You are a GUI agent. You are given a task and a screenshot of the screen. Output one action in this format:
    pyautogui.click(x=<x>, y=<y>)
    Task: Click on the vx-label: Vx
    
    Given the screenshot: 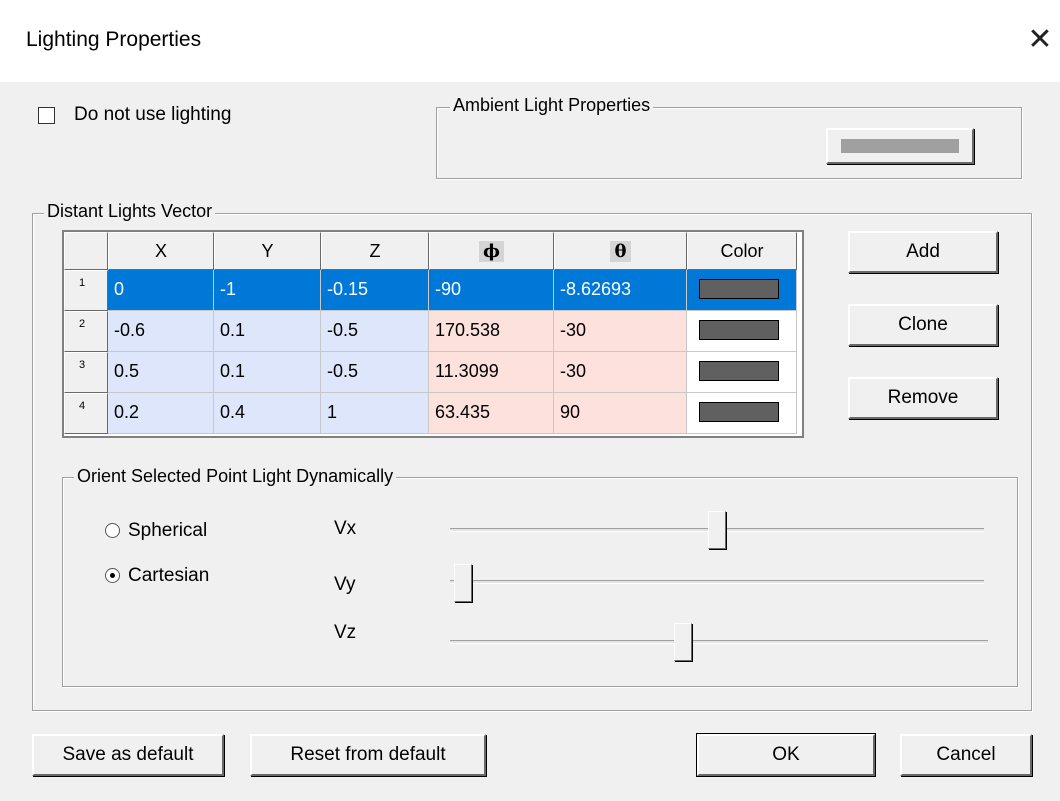 What is the action you would take?
    pyautogui.click(x=345, y=528)
    